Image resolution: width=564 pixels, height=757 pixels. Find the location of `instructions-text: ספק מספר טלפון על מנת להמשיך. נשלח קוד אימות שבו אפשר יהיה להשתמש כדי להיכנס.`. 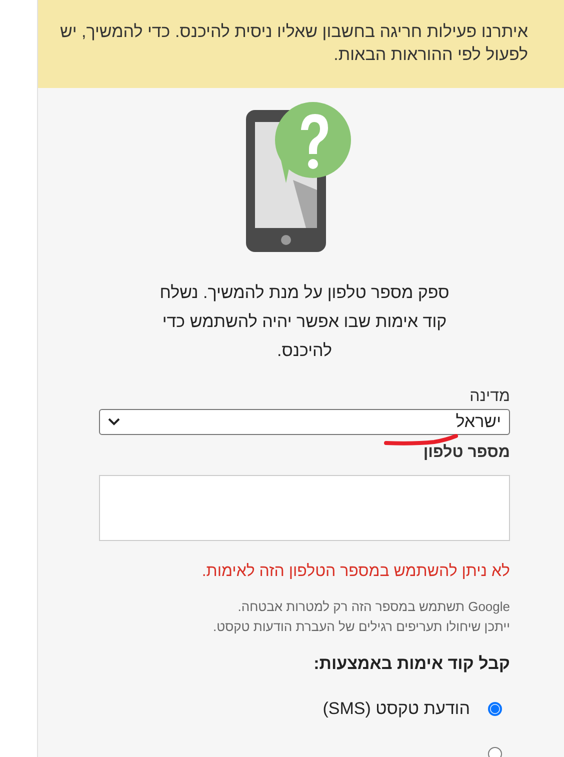

instructions-text: ספק מספר טלפון על מנת להמשיך. נשלח קוד אימות שבו אפשר יהיה להשתמש כדי להיכנס. is located at coordinates (304, 322).